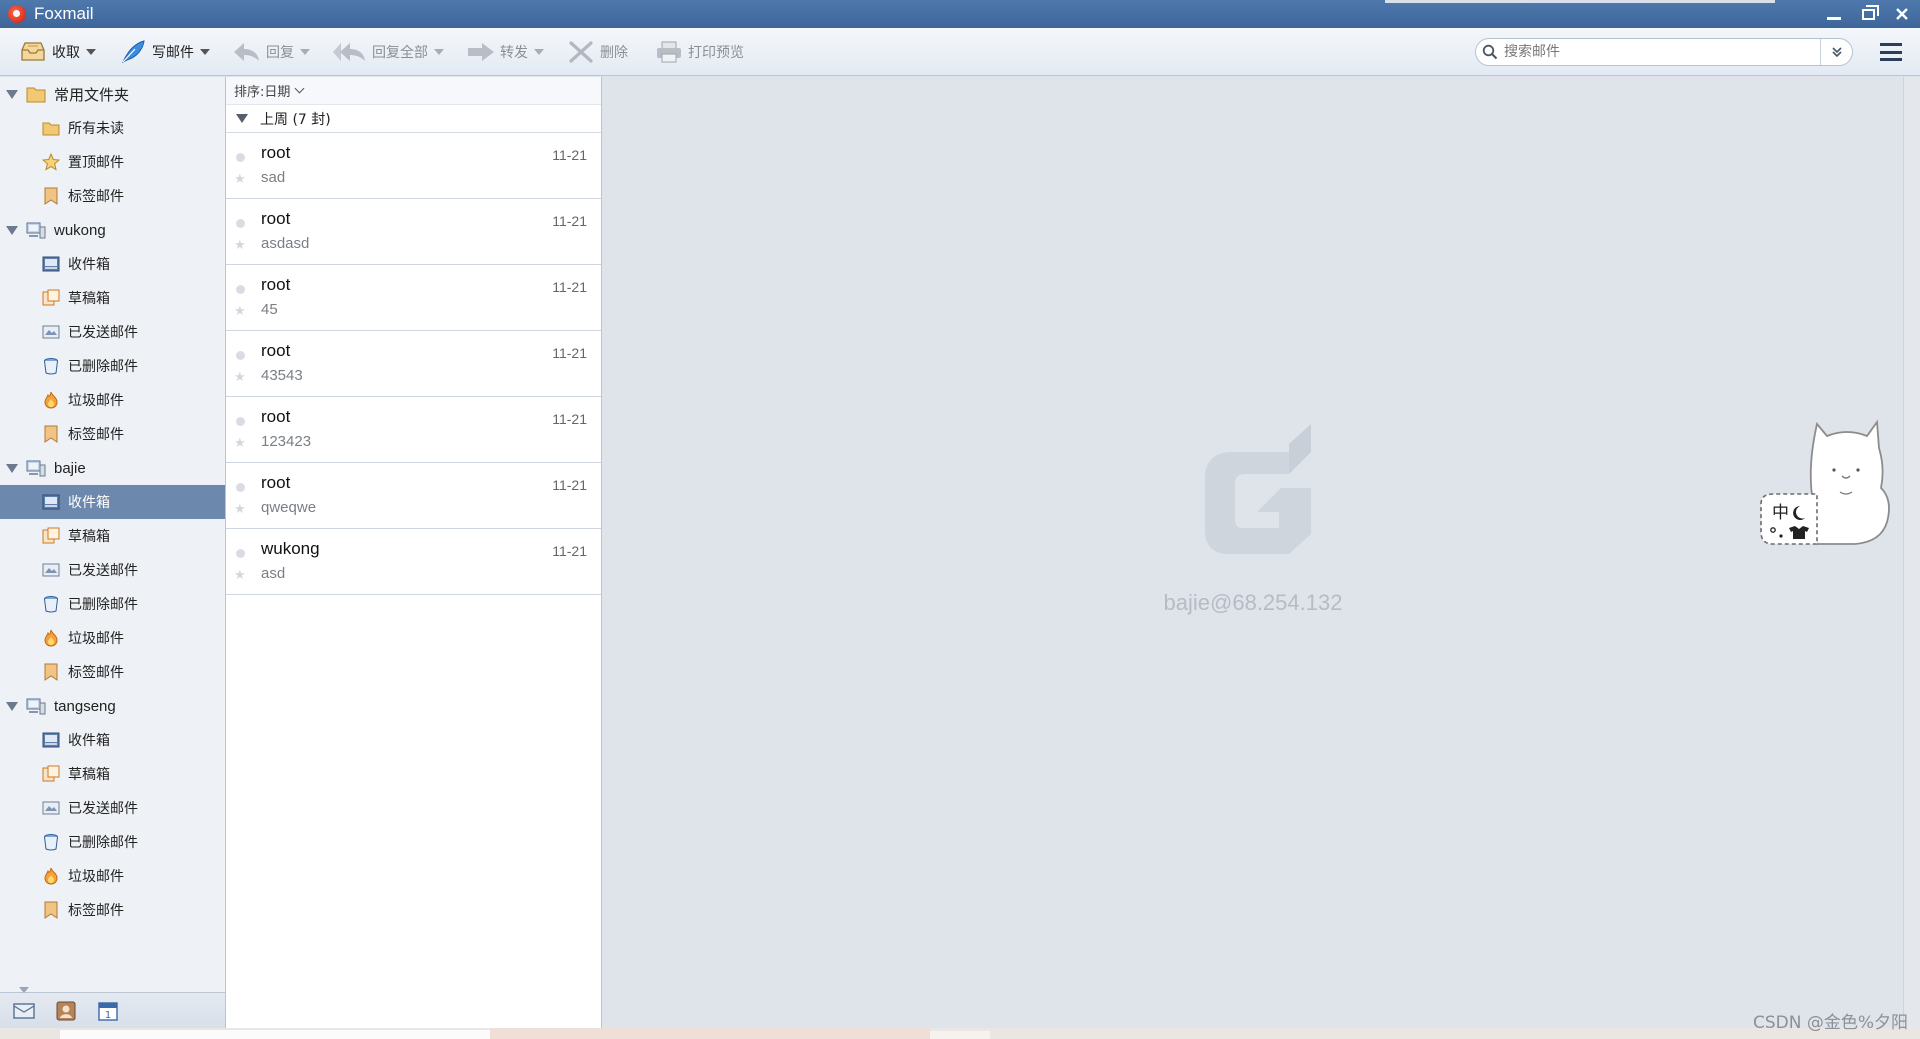 This screenshot has width=1920, height=1039. Describe the element at coordinates (1253, 602) in the screenshot. I see `current-account-label: bajie@68.254.132` at that location.